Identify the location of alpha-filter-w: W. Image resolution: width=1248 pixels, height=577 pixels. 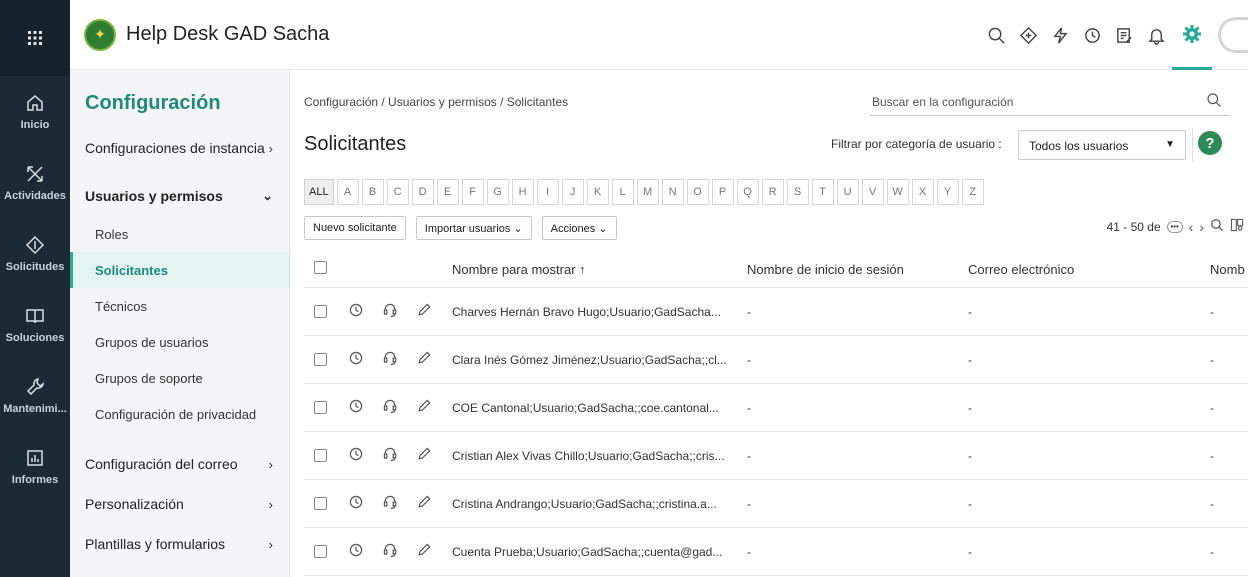
(897, 192).